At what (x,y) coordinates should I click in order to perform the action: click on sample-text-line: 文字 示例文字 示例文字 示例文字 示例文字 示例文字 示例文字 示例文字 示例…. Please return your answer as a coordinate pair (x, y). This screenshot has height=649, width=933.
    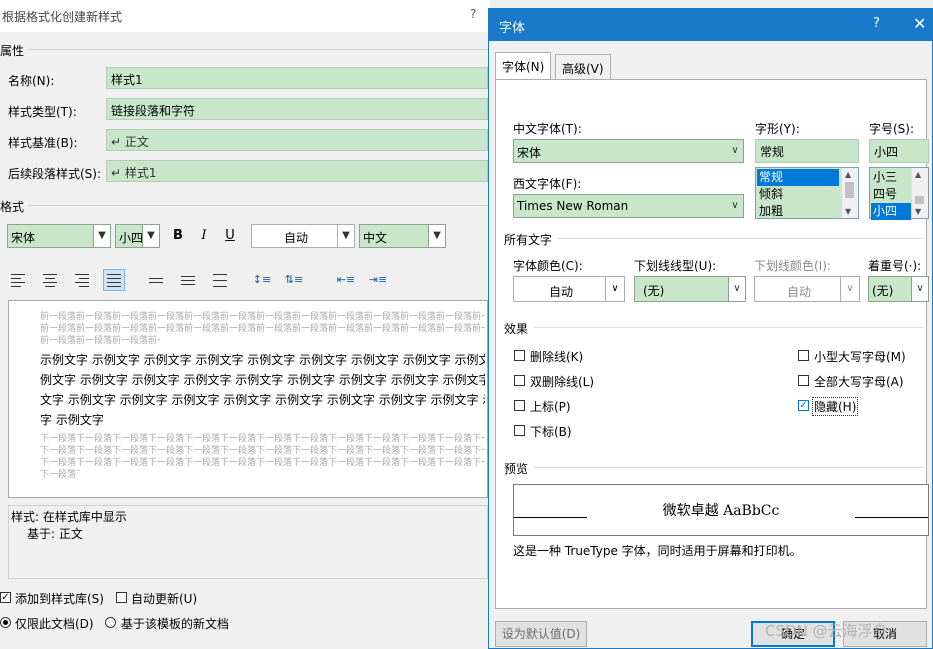
    Looking at the image, I should click on (262, 400).